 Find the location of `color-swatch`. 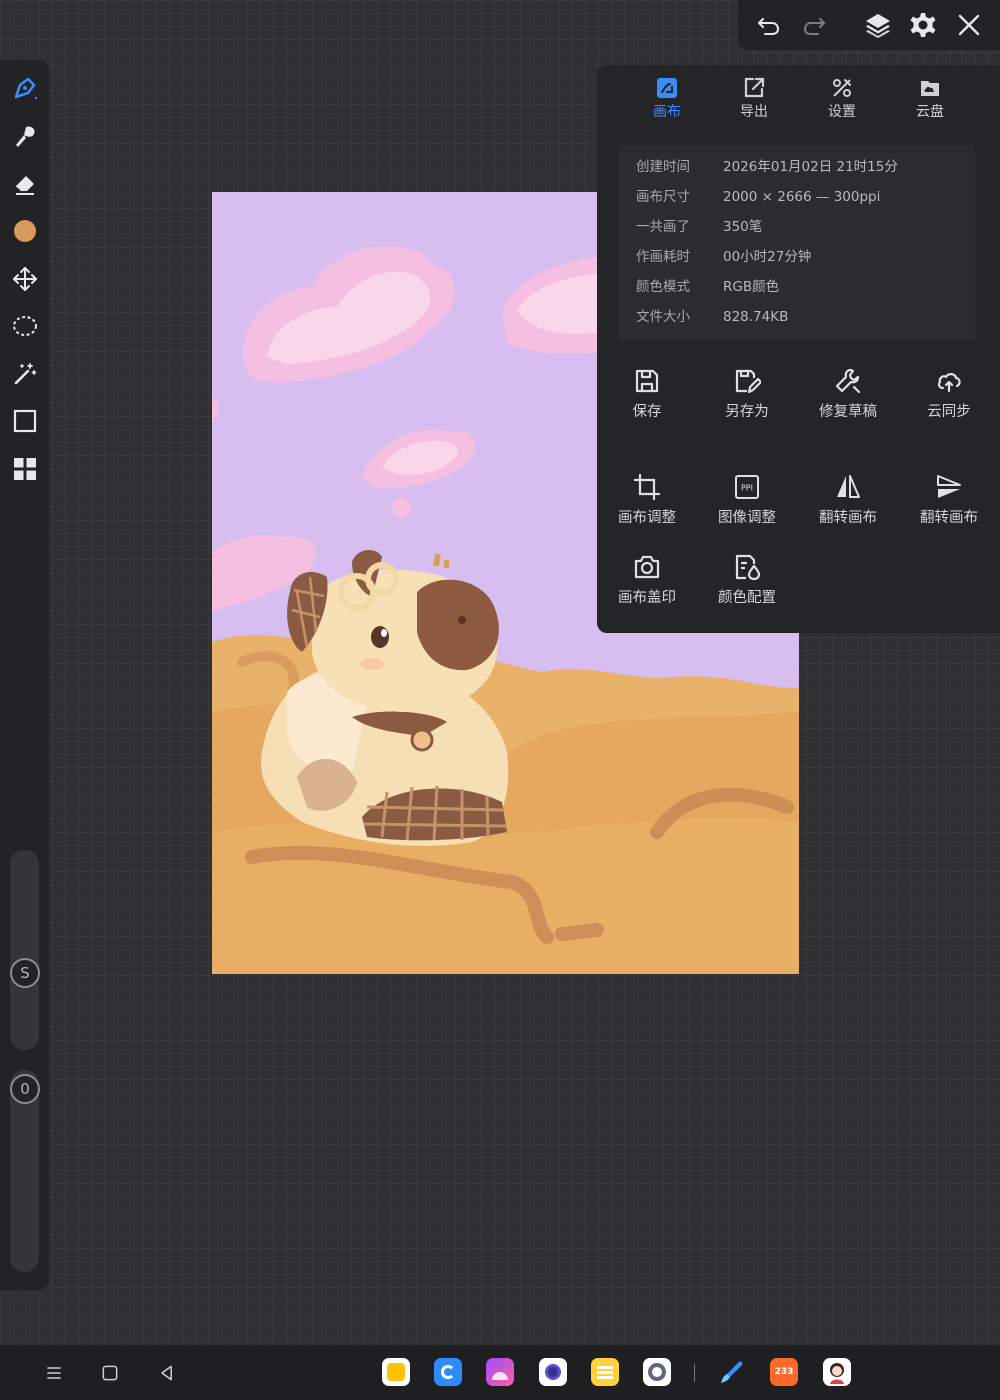

color-swatch is located at coordinates (25, 231).